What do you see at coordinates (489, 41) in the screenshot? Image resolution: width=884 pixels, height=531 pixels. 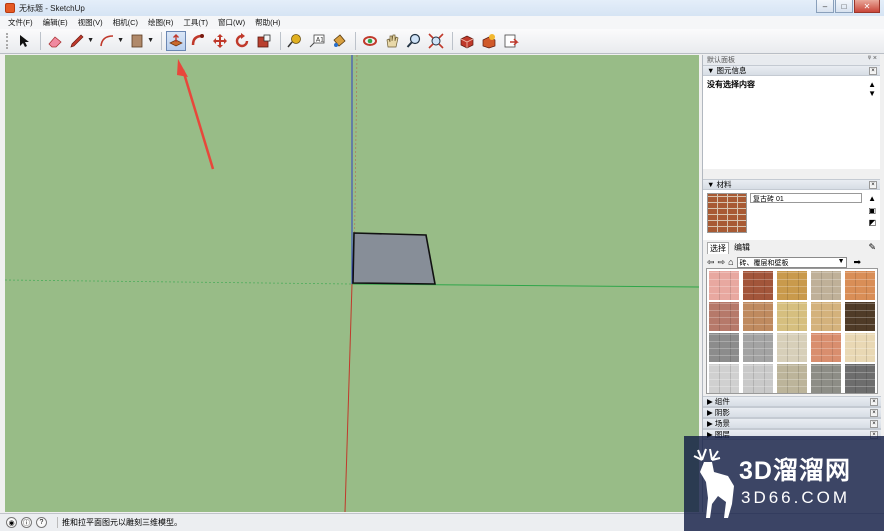 I see `share-model-icon` at bounding box center [489, 41].